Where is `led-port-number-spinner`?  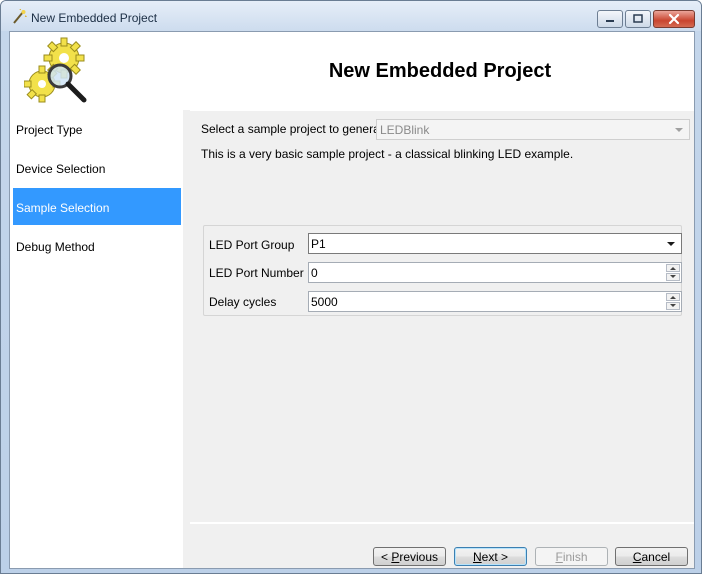
led-port-number-spinner is located at coordinates (673, 272).